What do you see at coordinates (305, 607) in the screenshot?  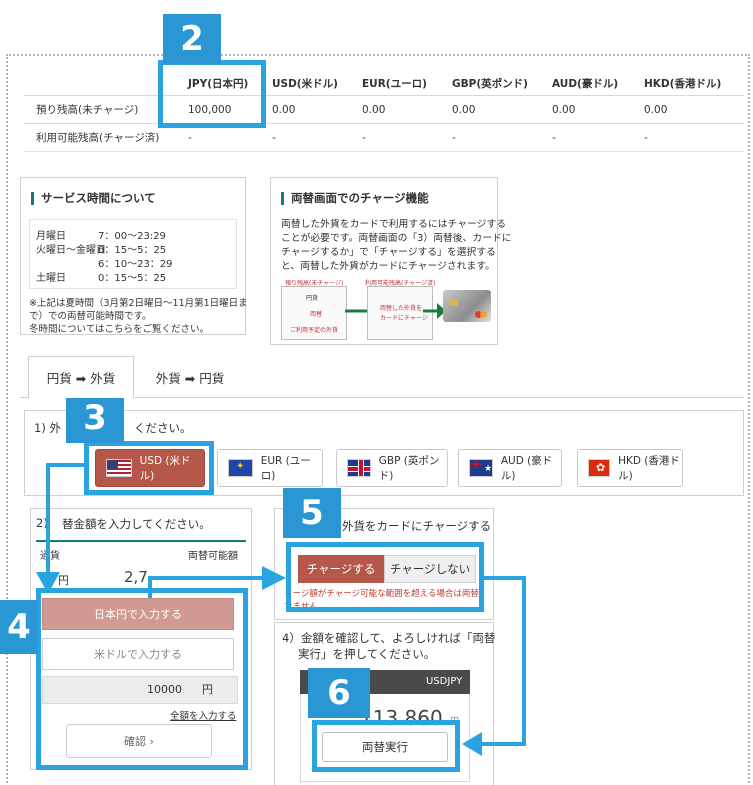 I see `charge-warning: でません。` at bounding box center [305, 607].